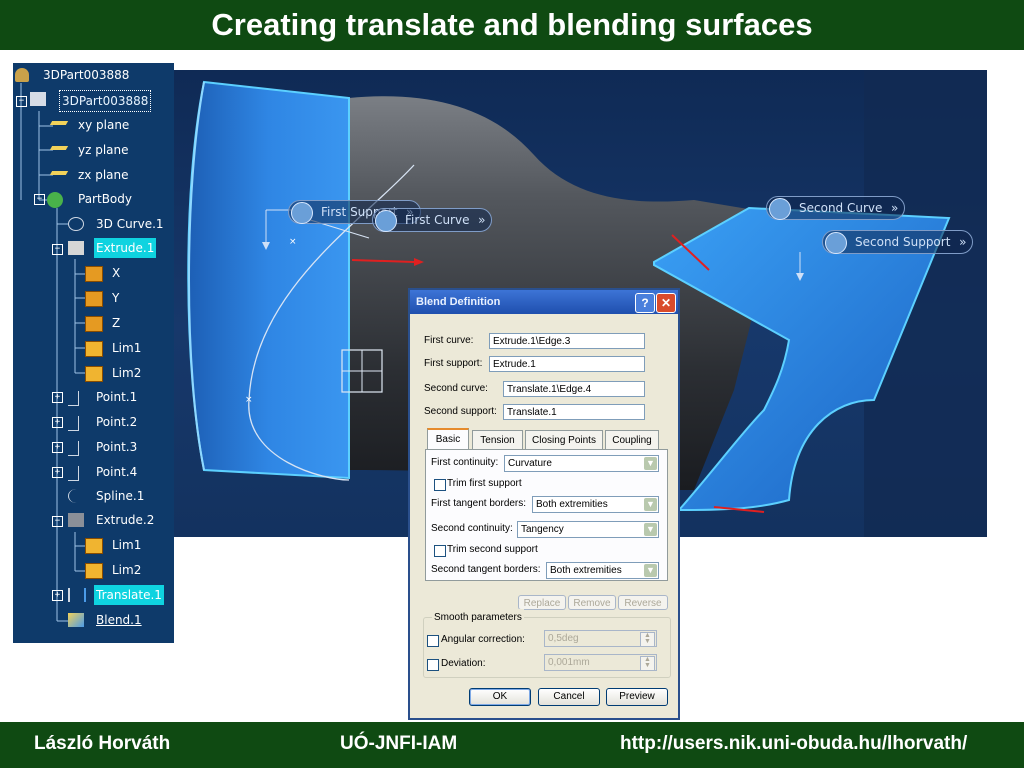 The height and width of the screenshot is (768, 1024). Describe the element at coordinates (125, 248) in the screenshot. I see `tree-item-extrude-1: Extrude.1` at that location.